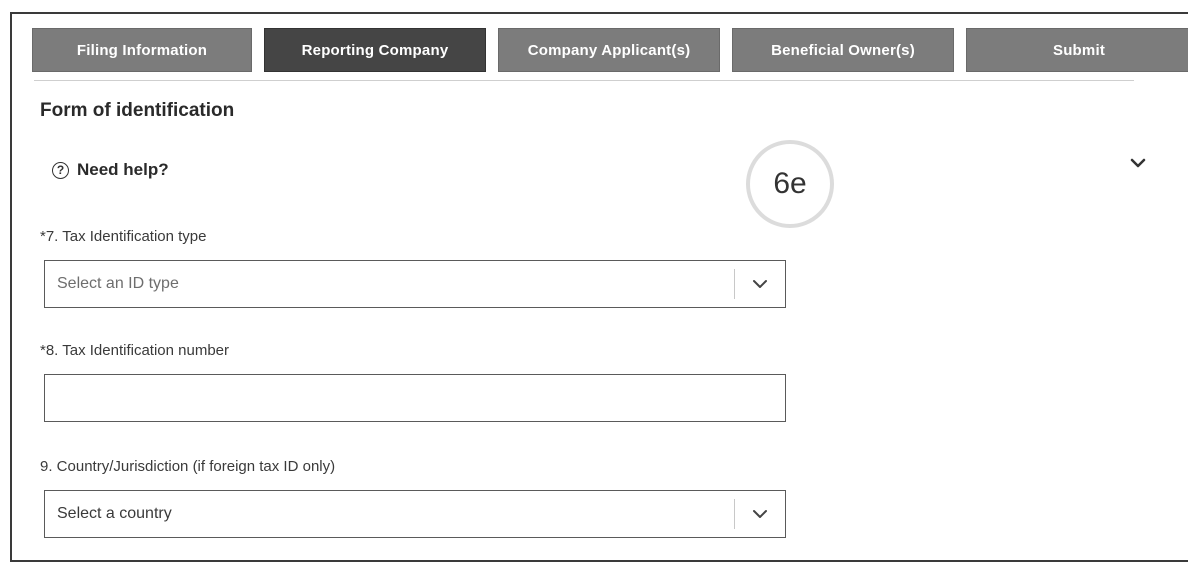 The width and height of the screenshot is (1188, 564). I want to click on need-help-toggle: ? Need help?, so click(110, 170).